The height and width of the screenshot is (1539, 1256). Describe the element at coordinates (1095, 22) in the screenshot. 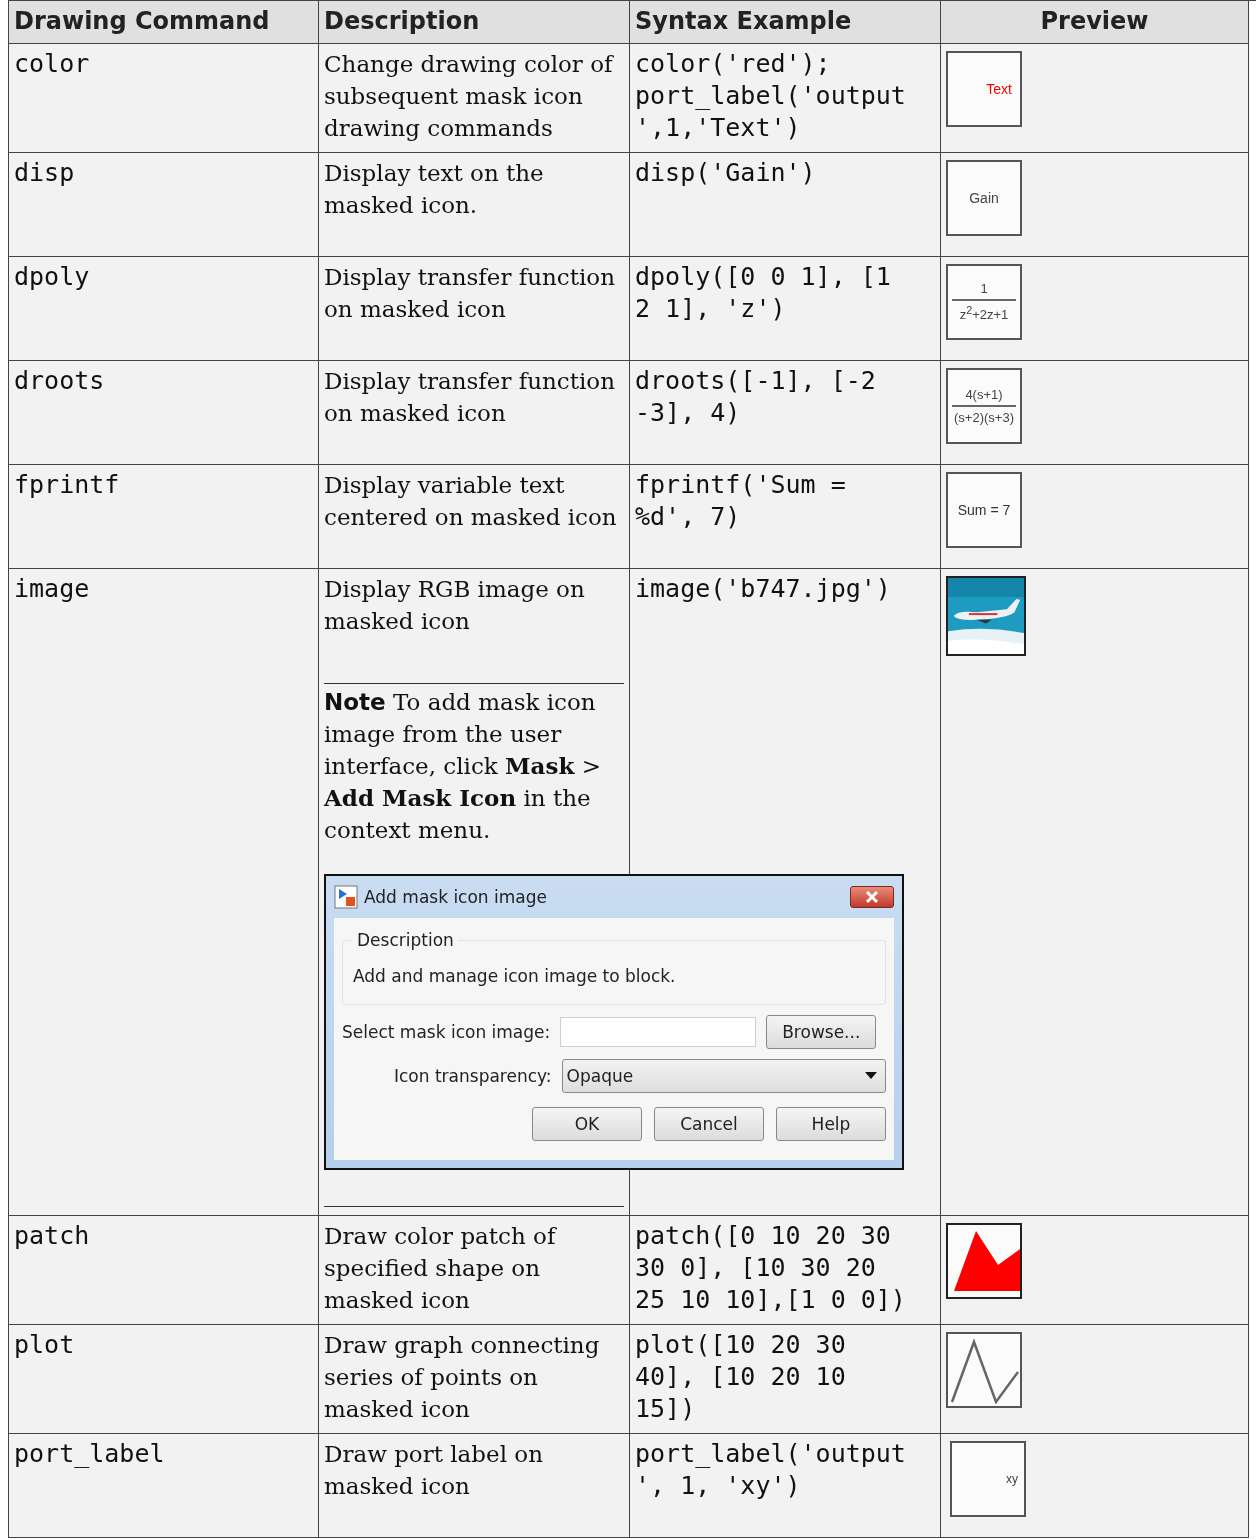

I see `column-header: Preview` at that location.